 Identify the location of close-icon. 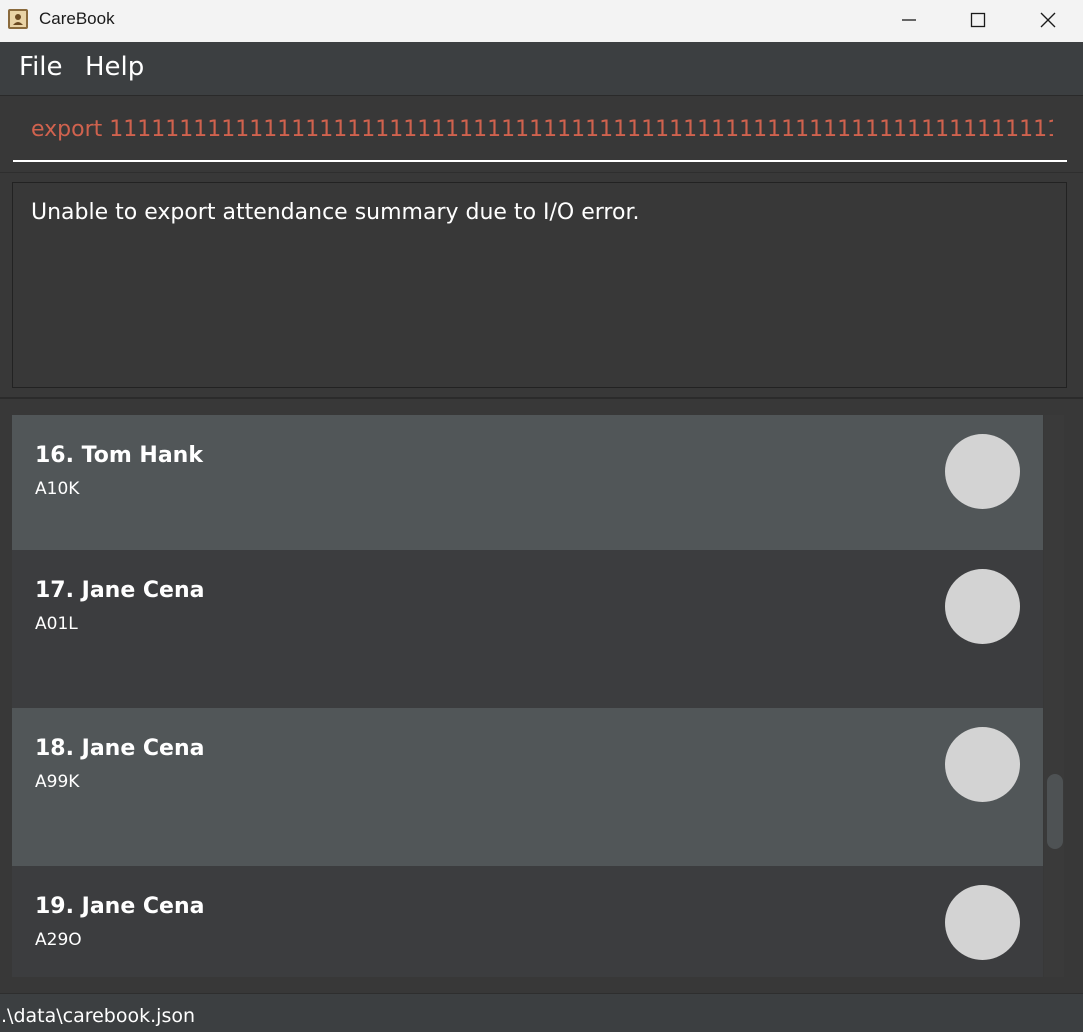
(1048, 20).